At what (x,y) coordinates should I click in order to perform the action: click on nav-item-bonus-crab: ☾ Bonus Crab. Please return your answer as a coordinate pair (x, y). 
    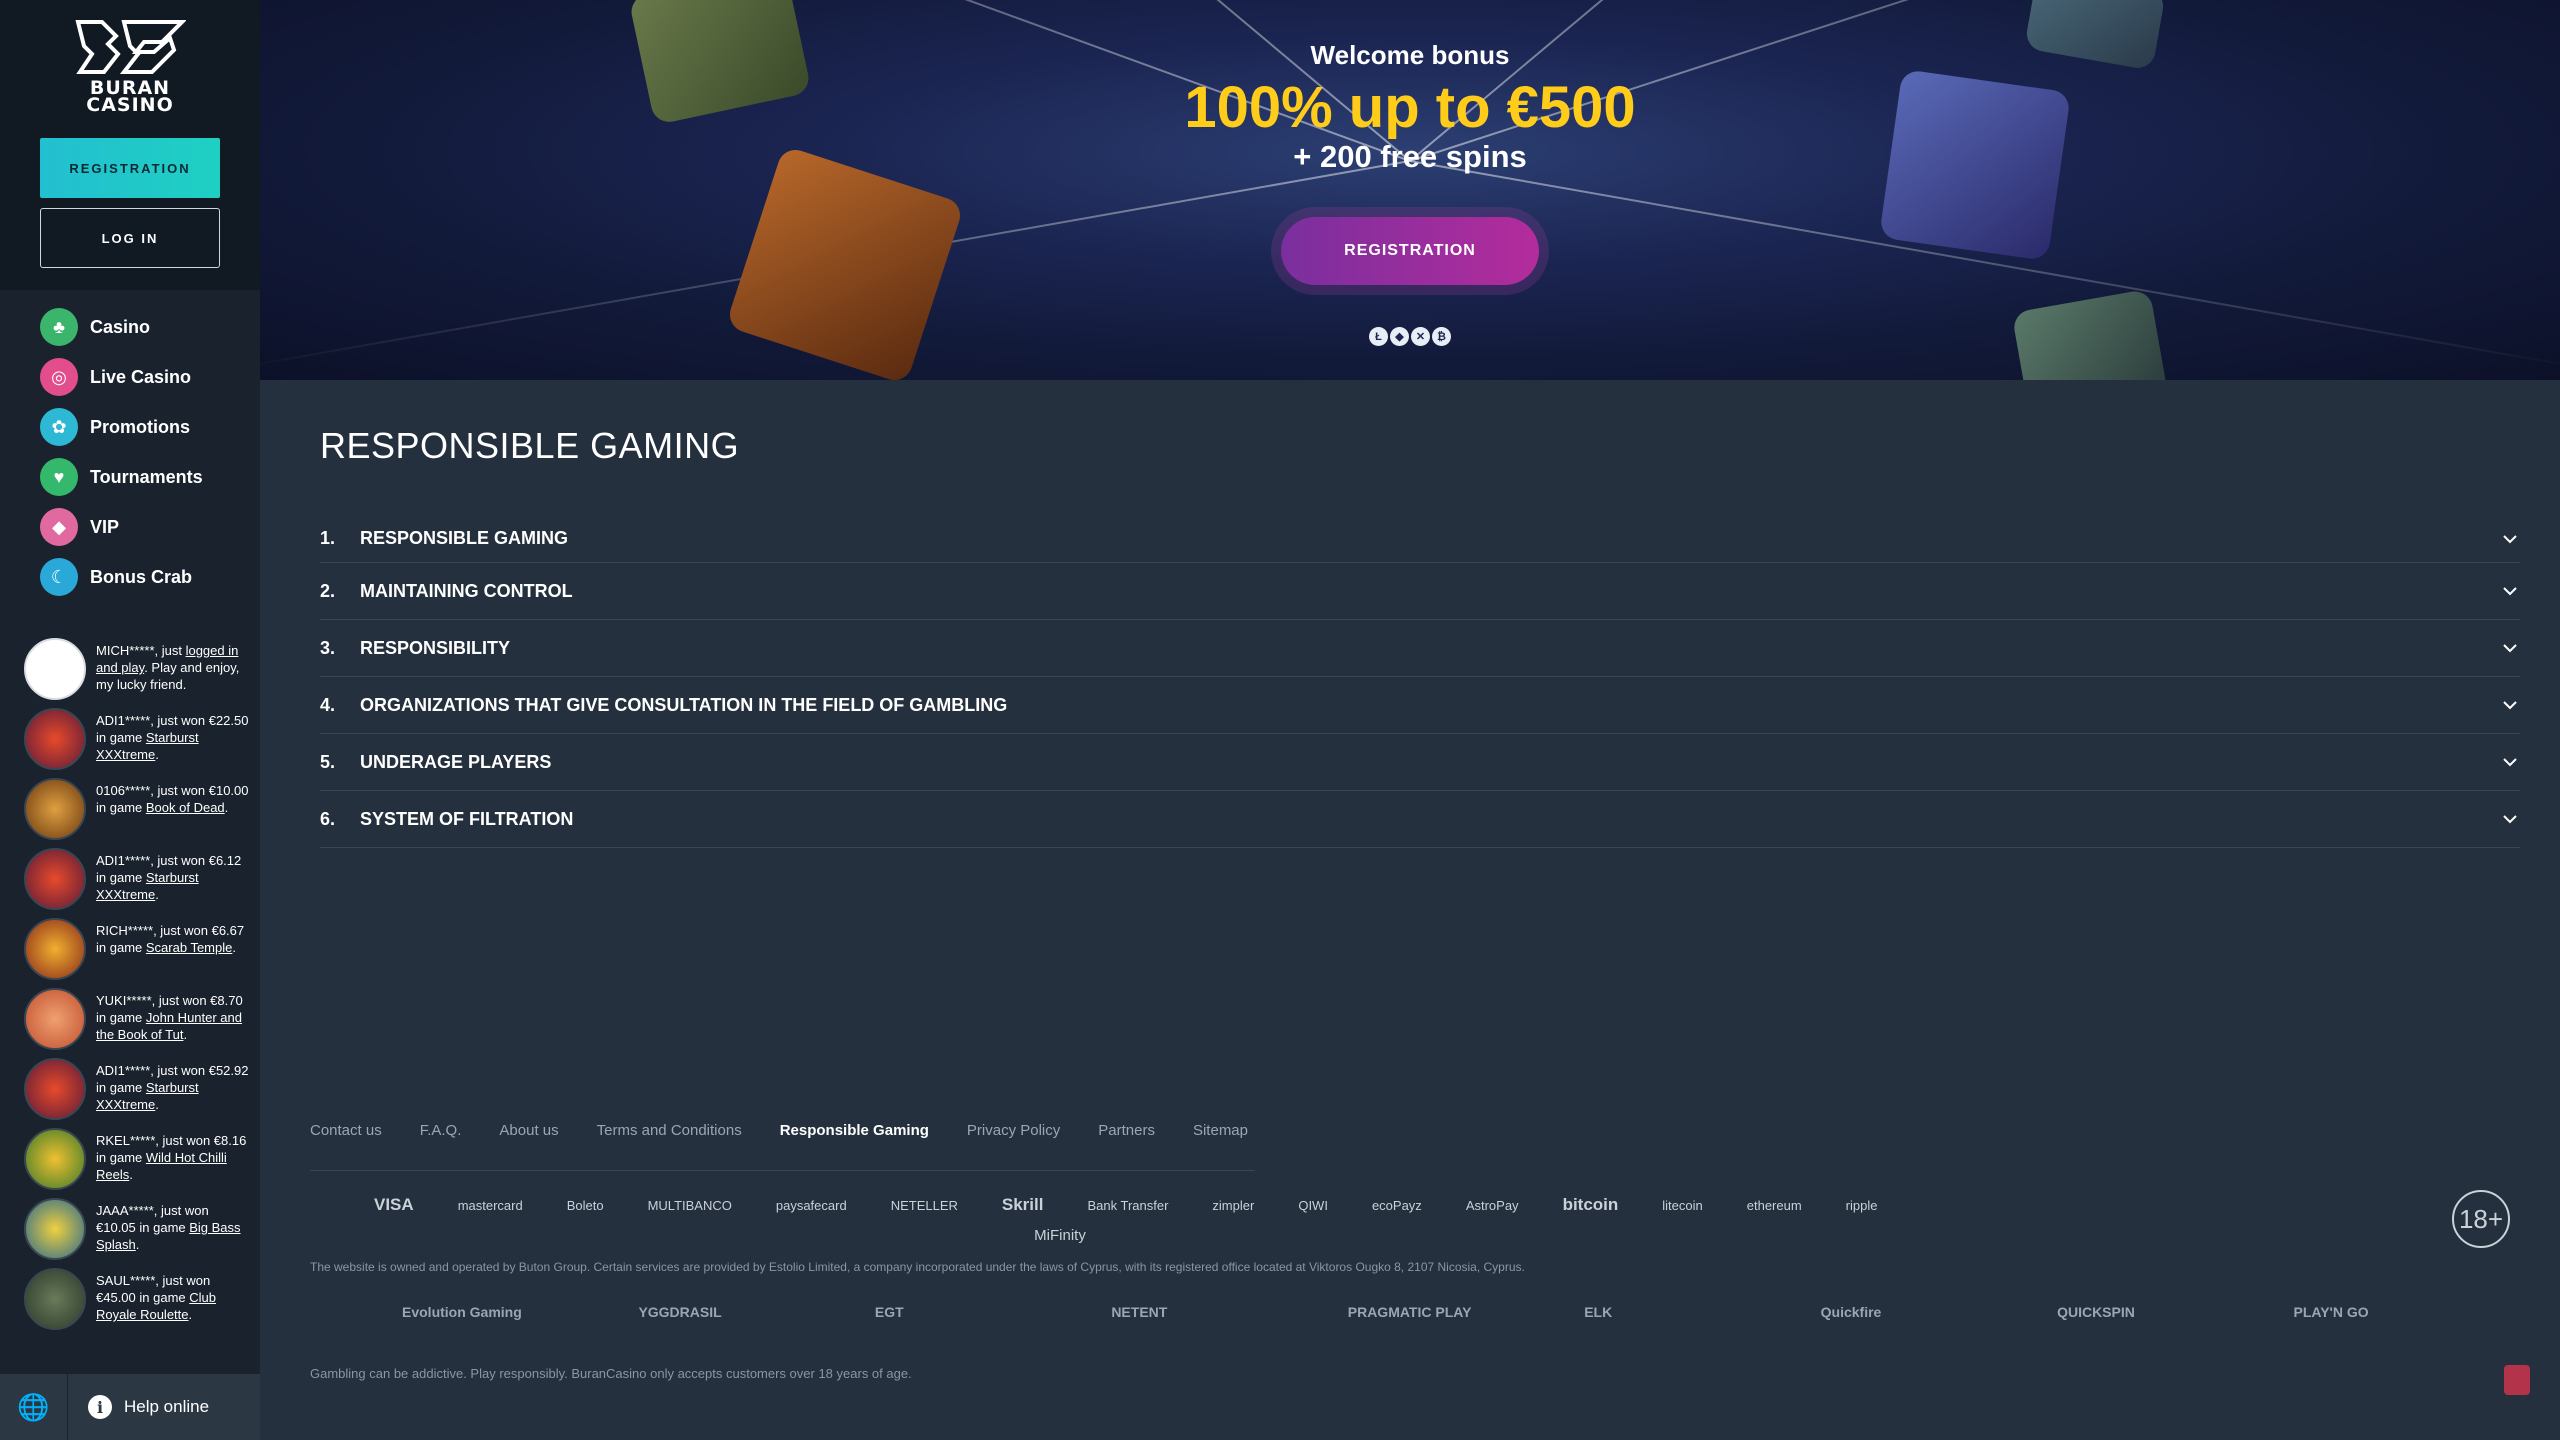
    Looking at the image, I should click on (130, 577).